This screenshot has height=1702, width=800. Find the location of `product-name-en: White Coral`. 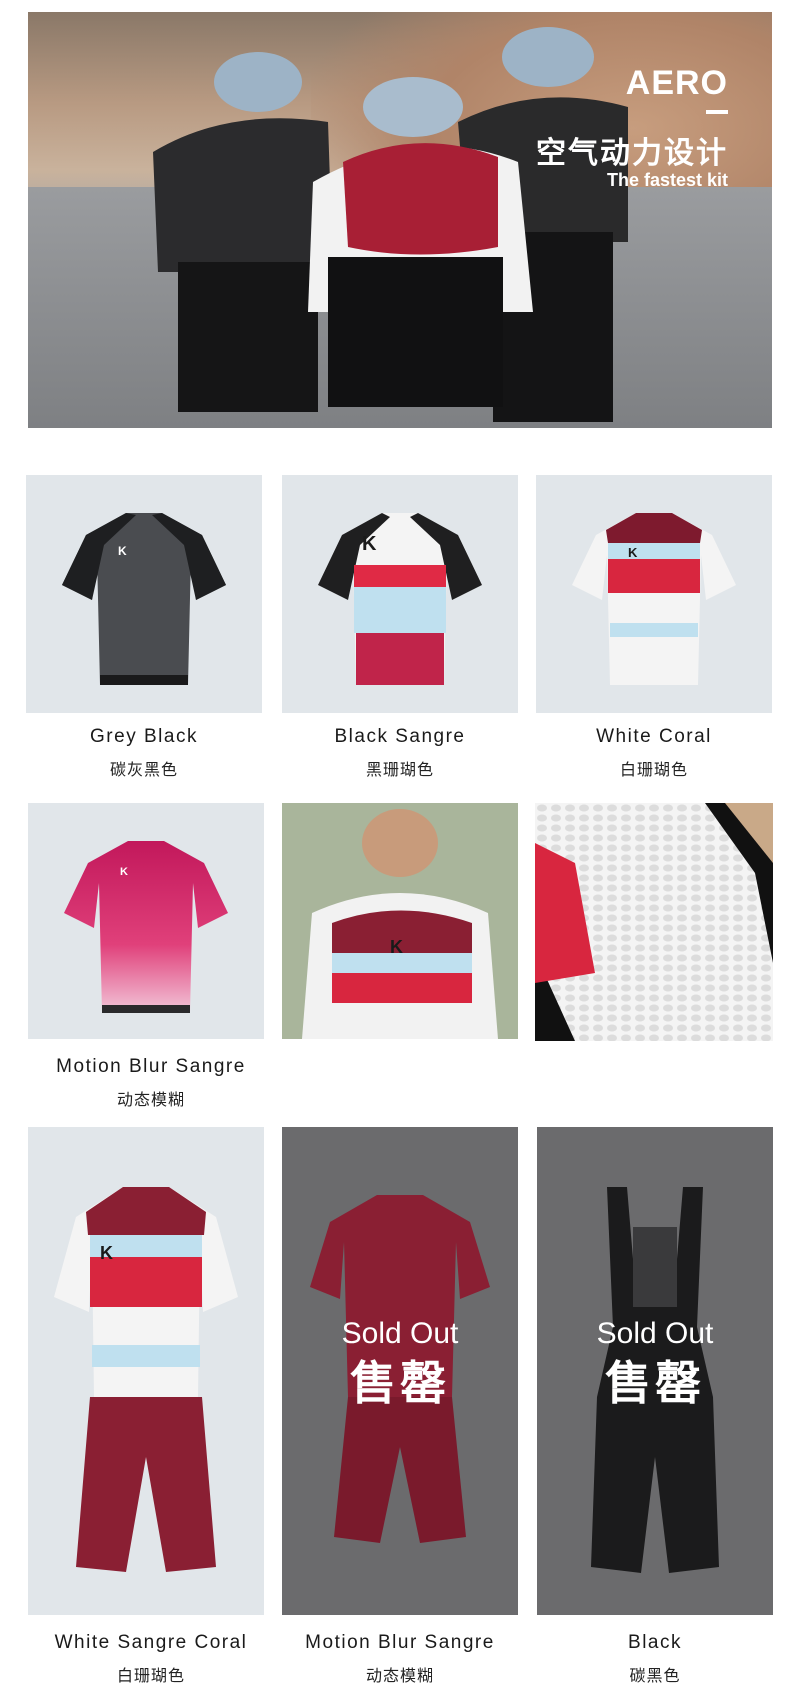

product-name-en: White Coral is located at coordinates (654, 736).